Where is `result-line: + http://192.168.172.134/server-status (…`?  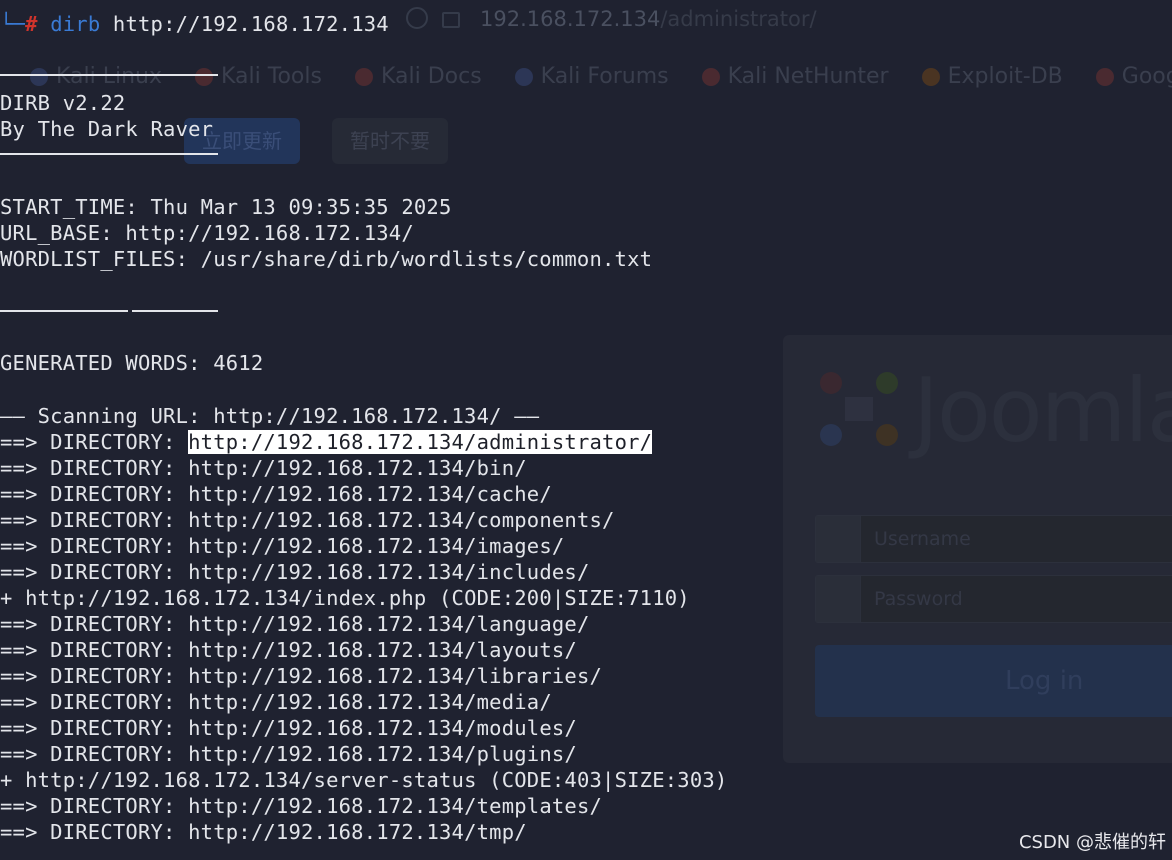
result-line: + http://192.168.172.134/server-status (… is located at coordinates (364, 780).